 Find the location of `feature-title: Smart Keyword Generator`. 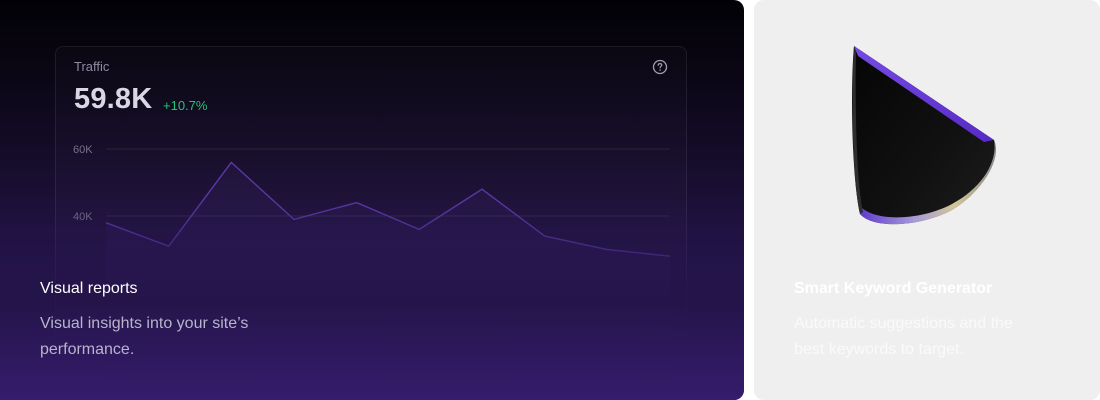

feature-title: Smart Keyword Generator is located at coordinates (893, 288).